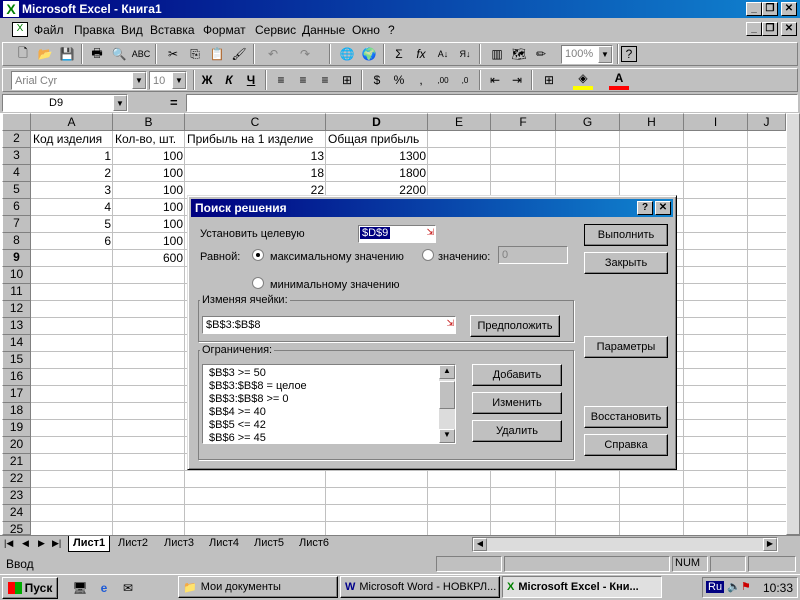 This screenshot has width=800, height=600. Describe the element at coordinates (443, 54) in the screenshot. I see `sort-asc-icon: A↓` at that location.